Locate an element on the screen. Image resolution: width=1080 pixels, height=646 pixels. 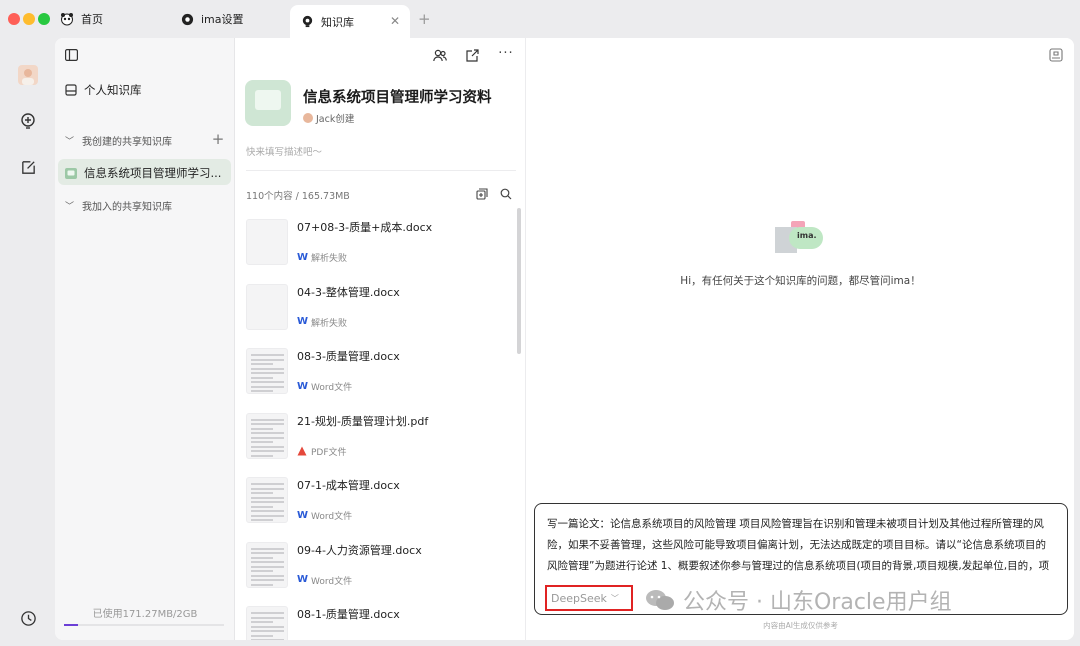
watermark-text: 公众号 · 山东Oracle用户组 is located at coordinates (817, 602).